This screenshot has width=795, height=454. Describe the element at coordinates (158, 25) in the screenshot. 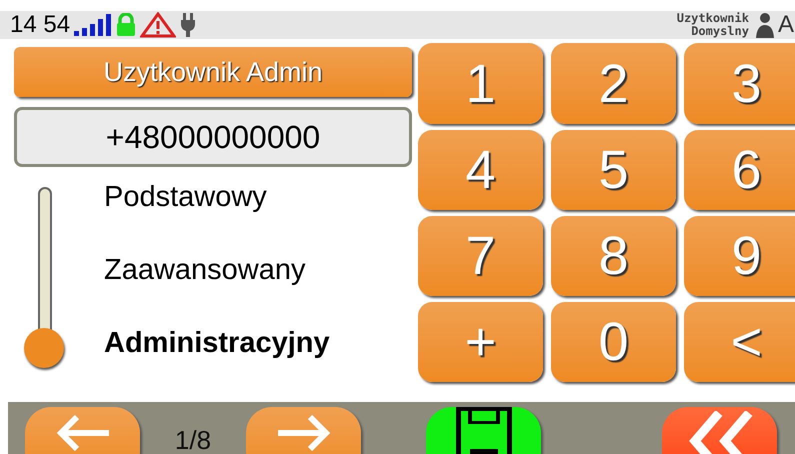

I see `warning-icon` at that location.